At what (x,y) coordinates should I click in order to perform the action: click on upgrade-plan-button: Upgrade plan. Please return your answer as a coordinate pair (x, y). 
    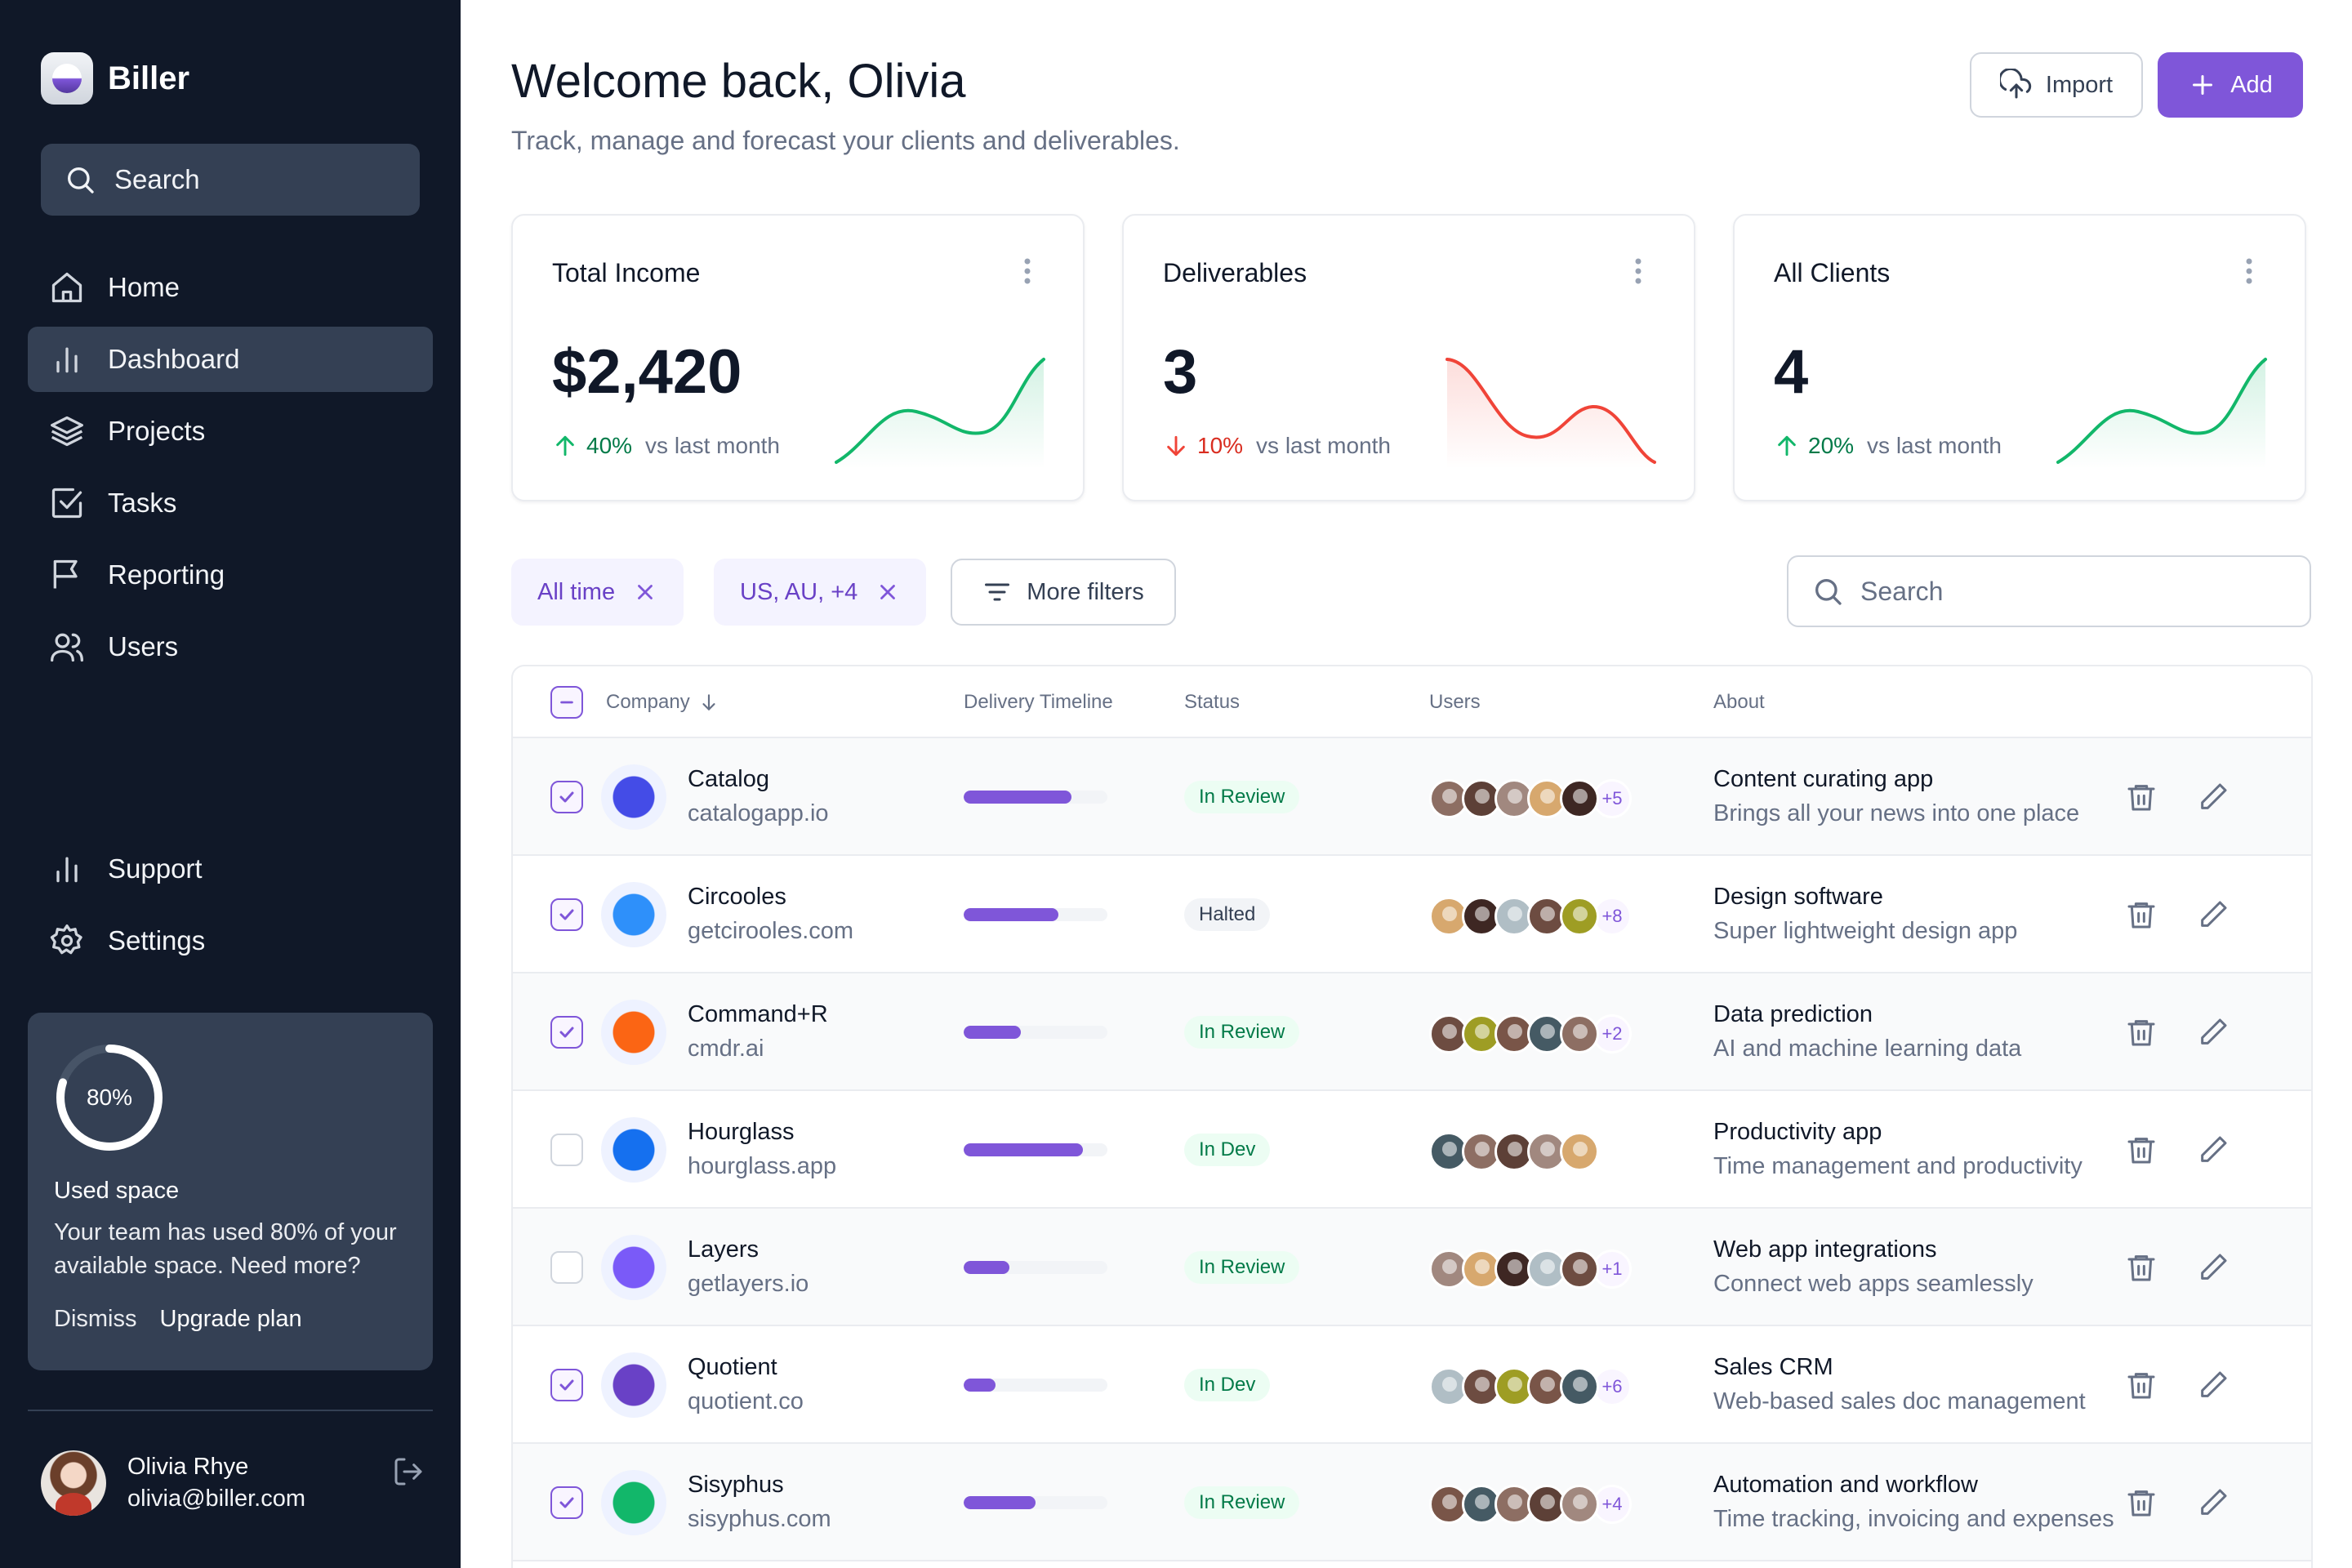
    Looking at the image, I should click on (231, 1319).